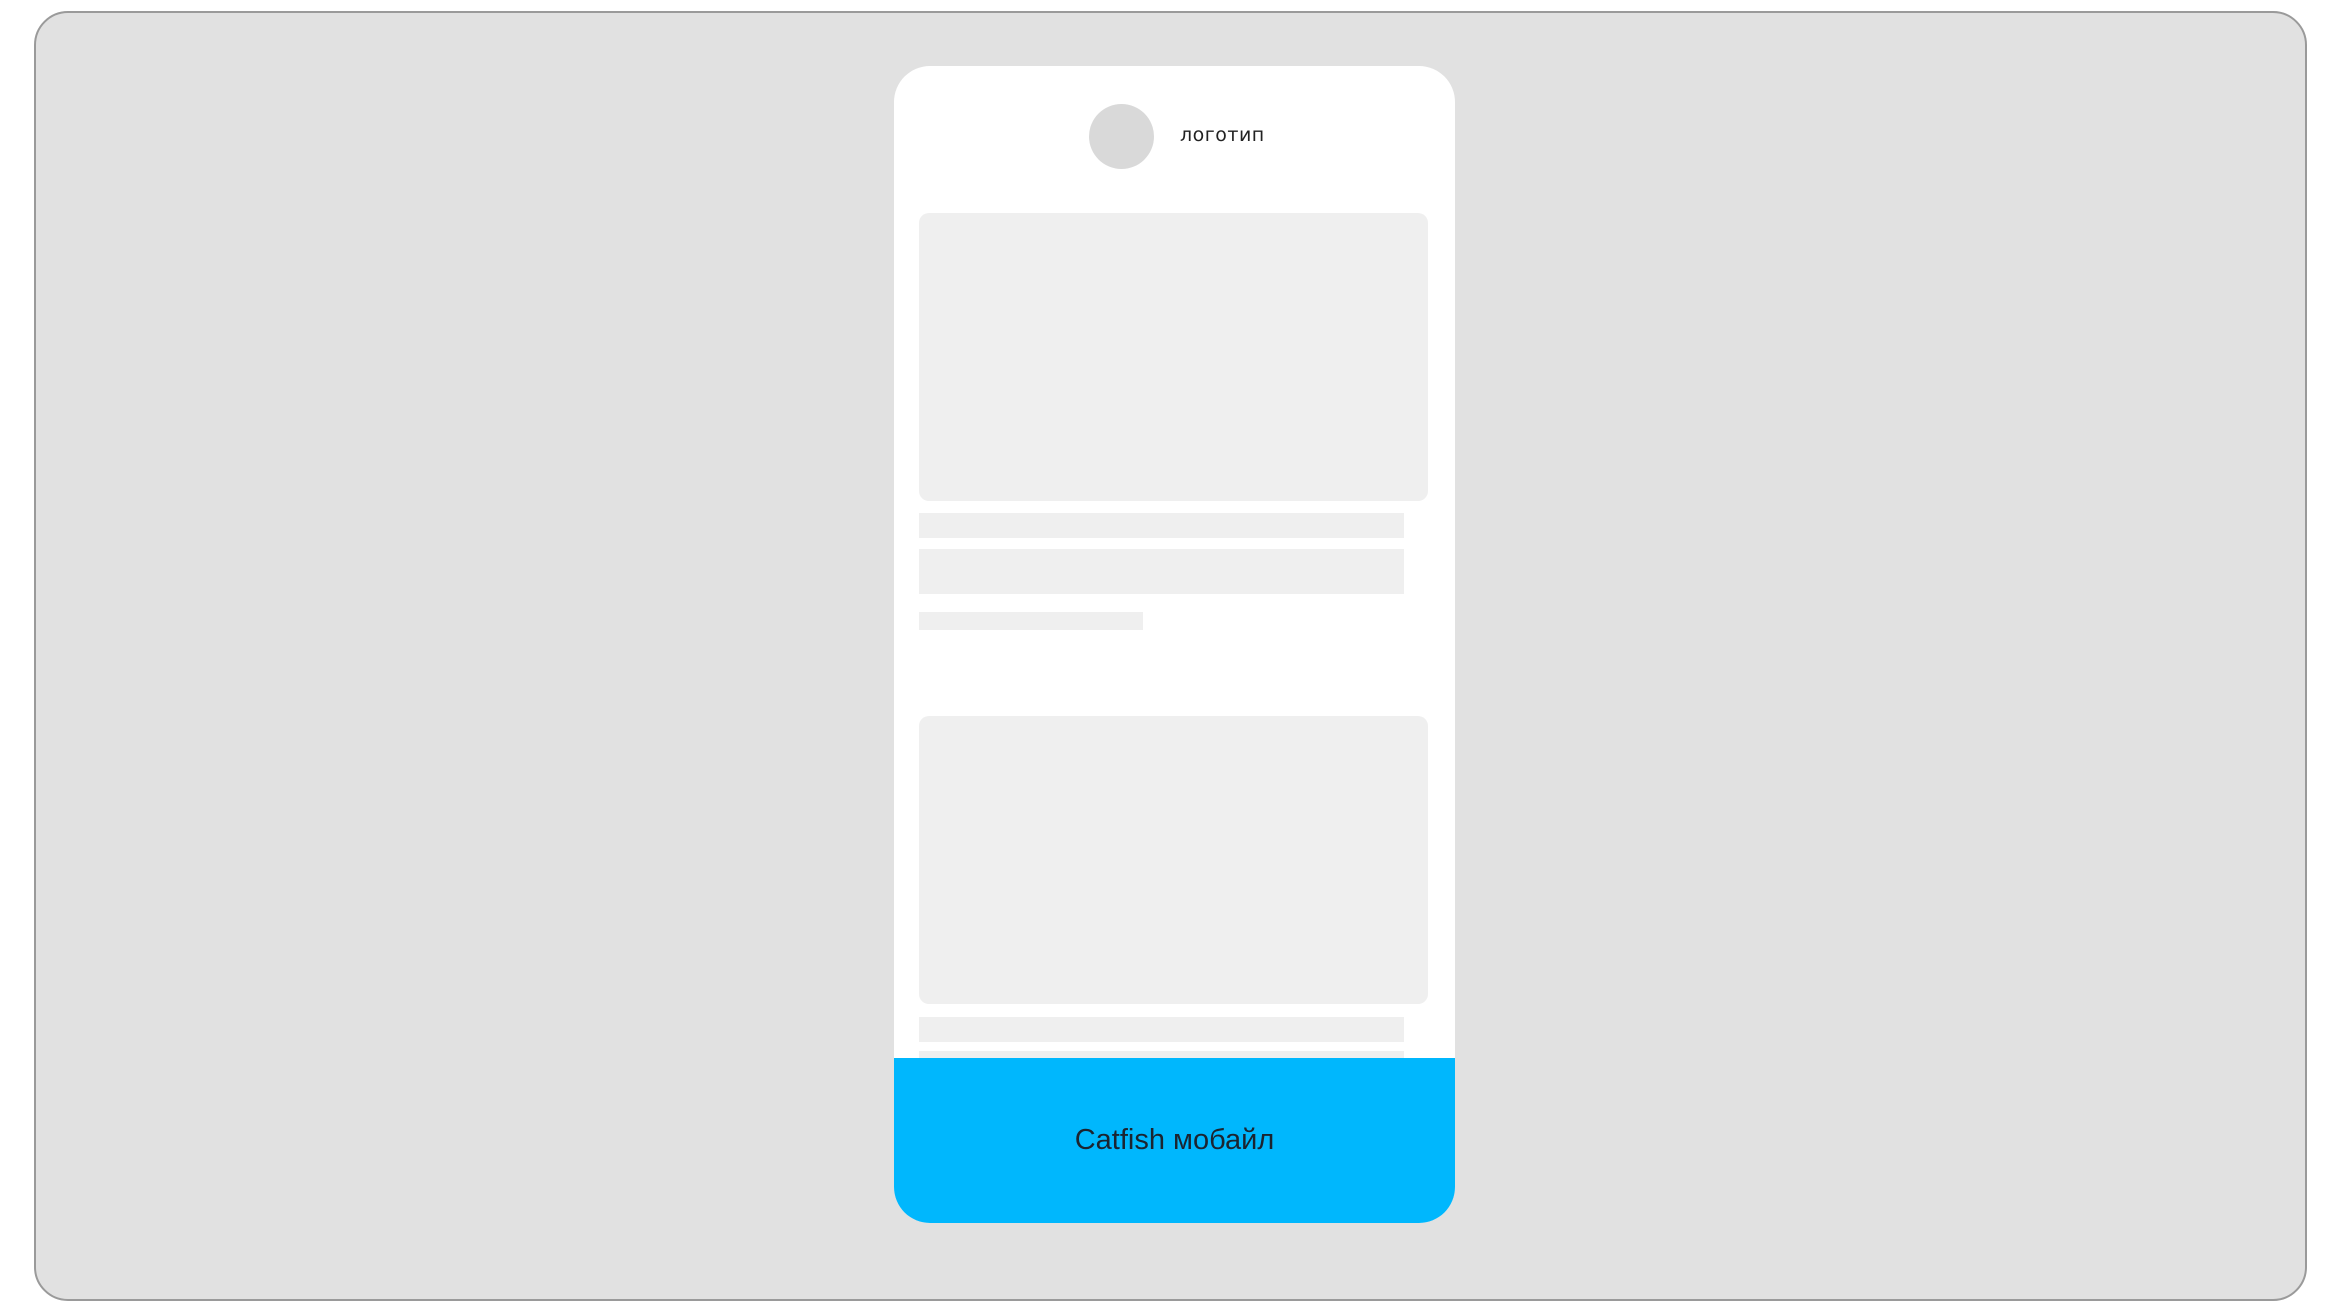  I want to click on catfish-banner: Catfish мобайл, so click(1174, 1140).